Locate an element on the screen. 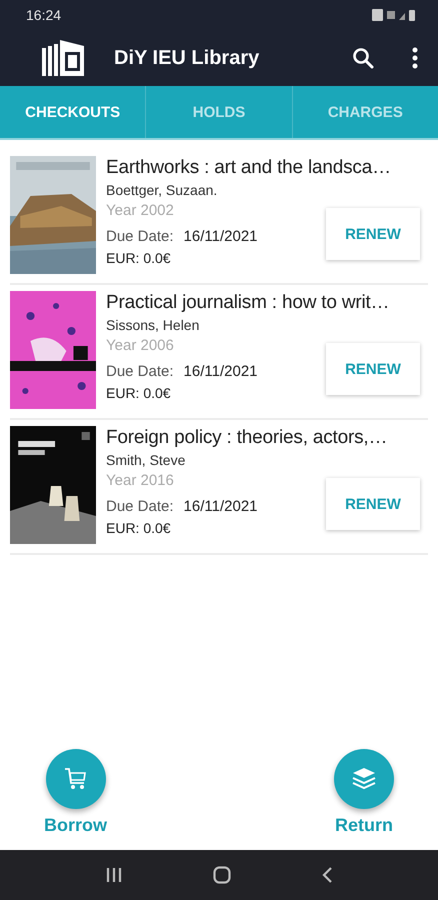 Image resolution: width=438 pixels, height=900 pixels. home-icon is located at coordinates (222, 875).